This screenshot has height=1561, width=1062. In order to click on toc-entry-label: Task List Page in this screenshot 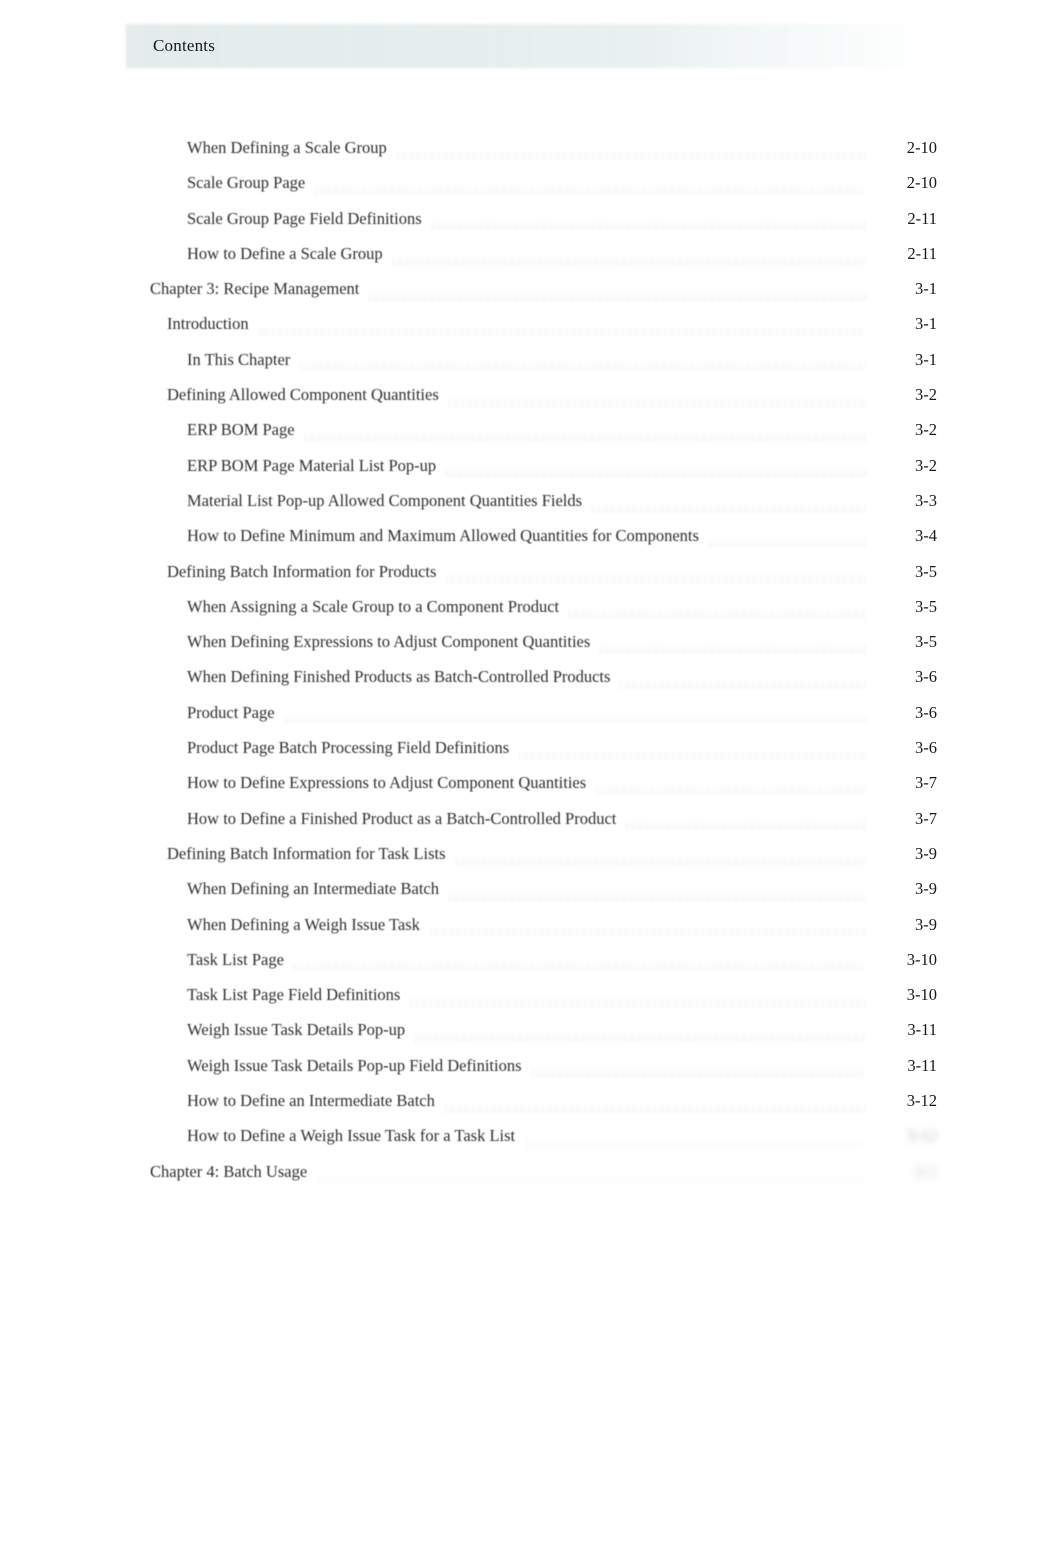, I will do `click(240, 959)`.